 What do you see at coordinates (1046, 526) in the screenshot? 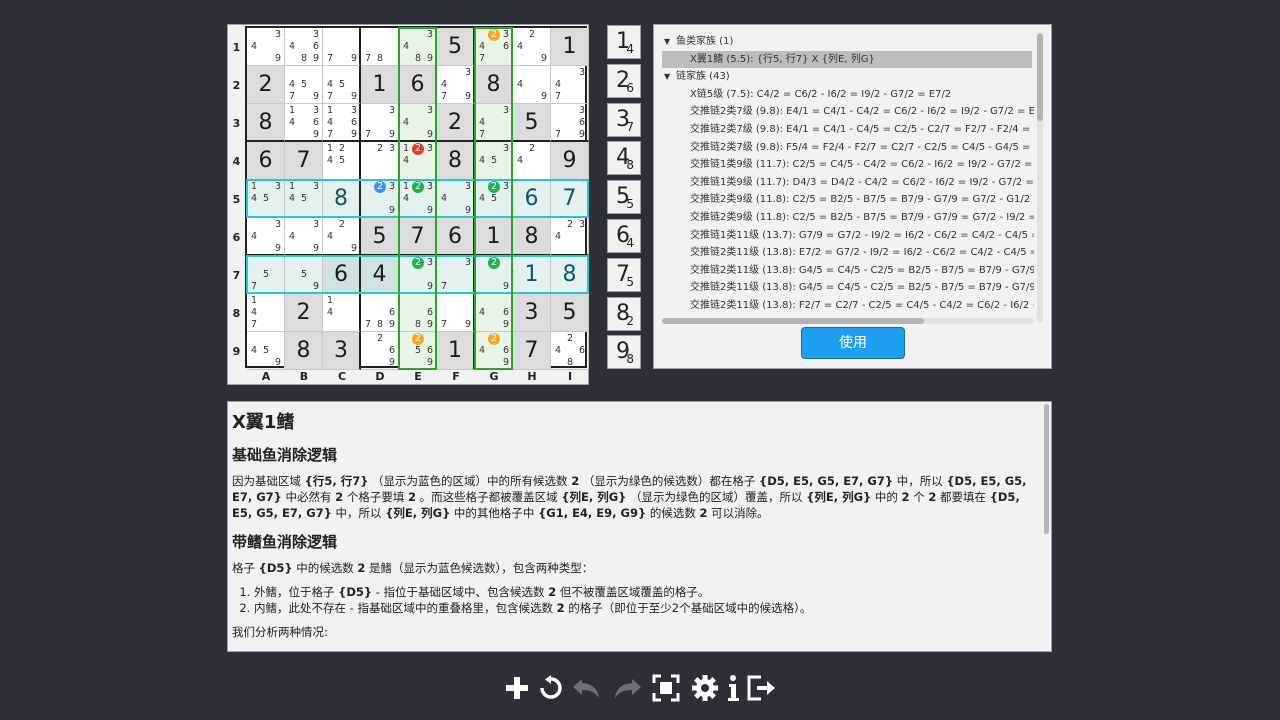
I see `explanation-scrollbar` at bounding box center [1046, 526].